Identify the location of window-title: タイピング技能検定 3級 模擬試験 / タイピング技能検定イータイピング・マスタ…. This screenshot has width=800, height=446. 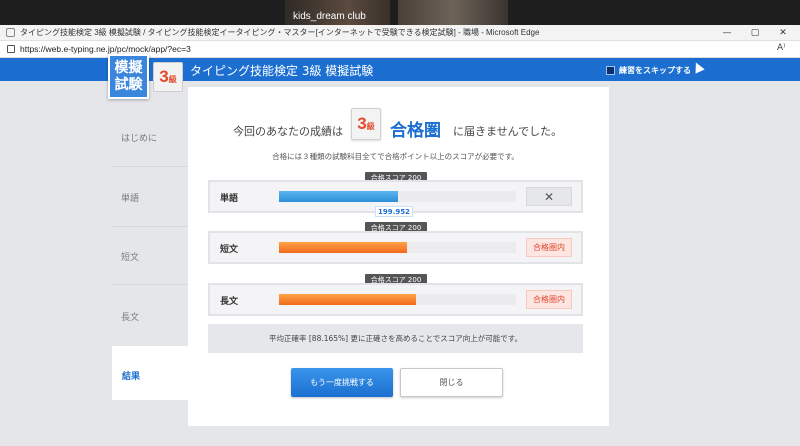
(280, 32).